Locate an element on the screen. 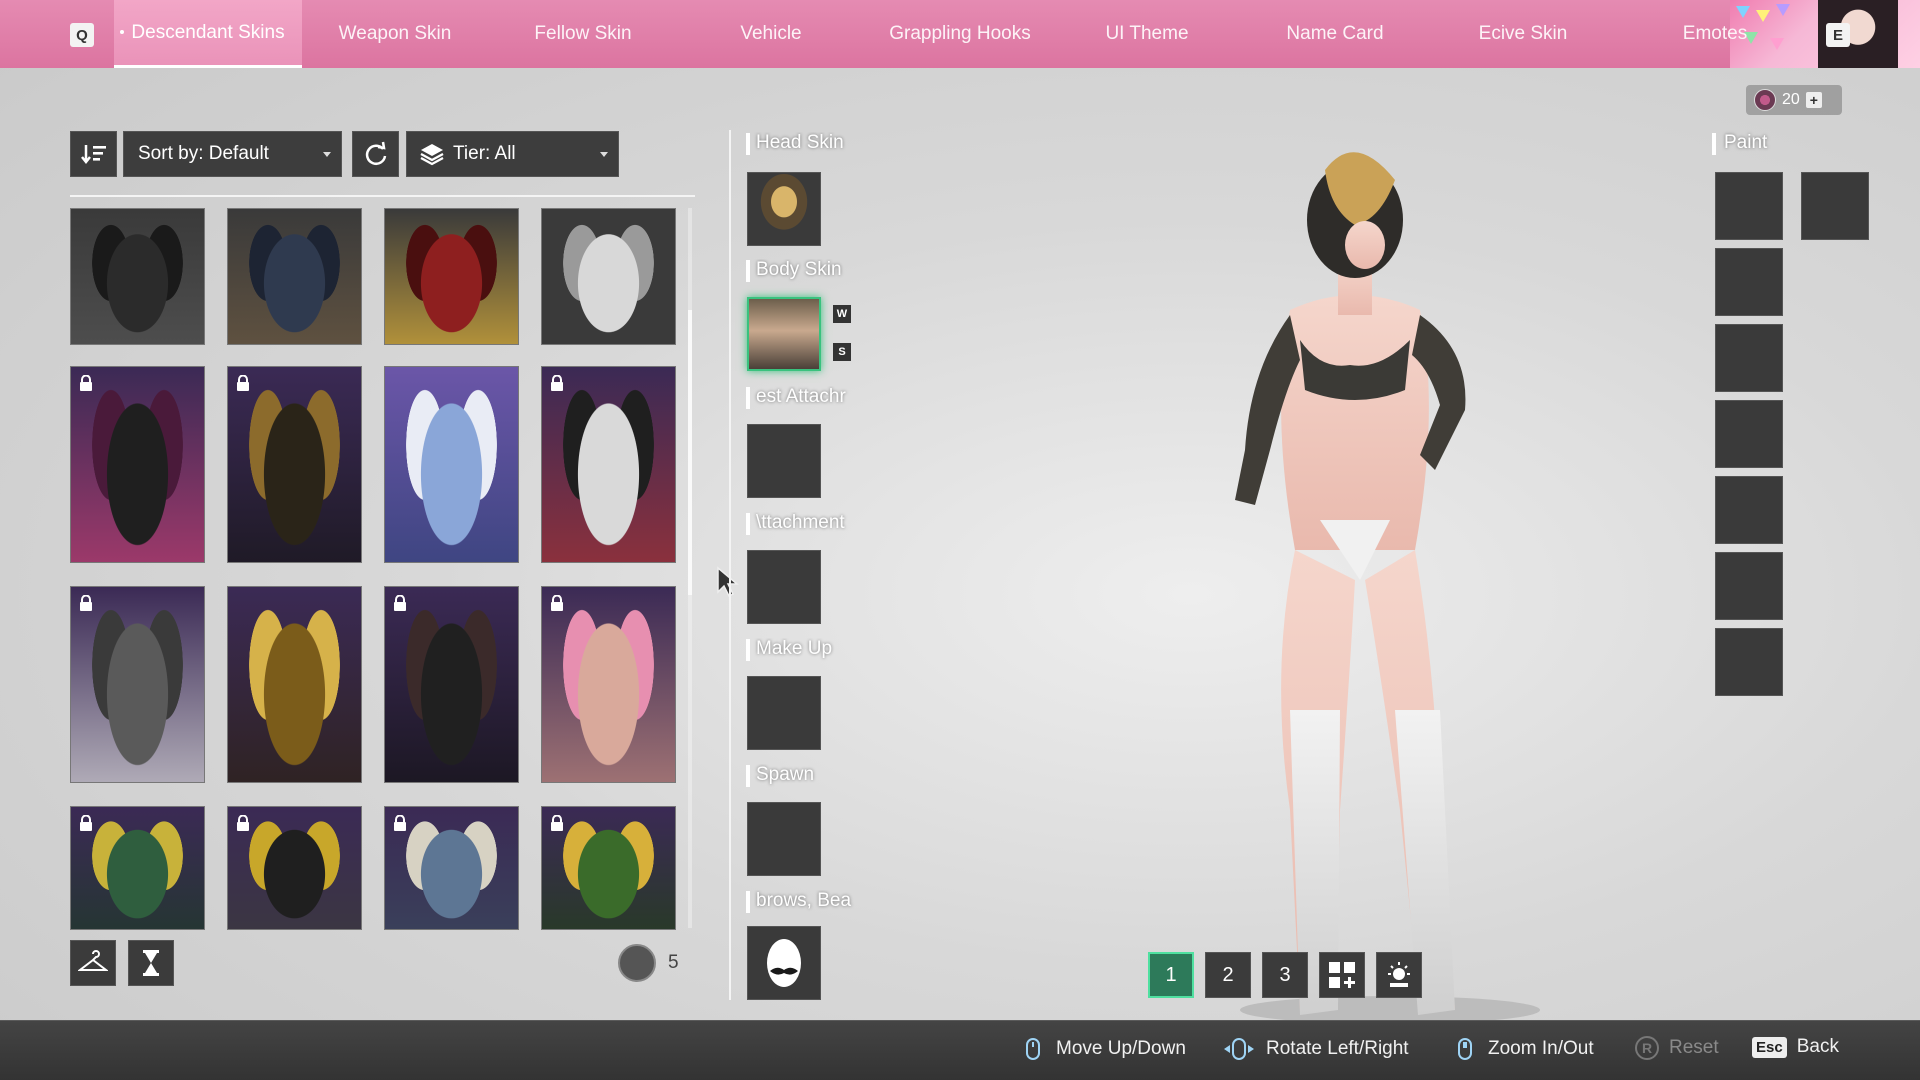  sort-order-icon is located at coordinates (93, 155).